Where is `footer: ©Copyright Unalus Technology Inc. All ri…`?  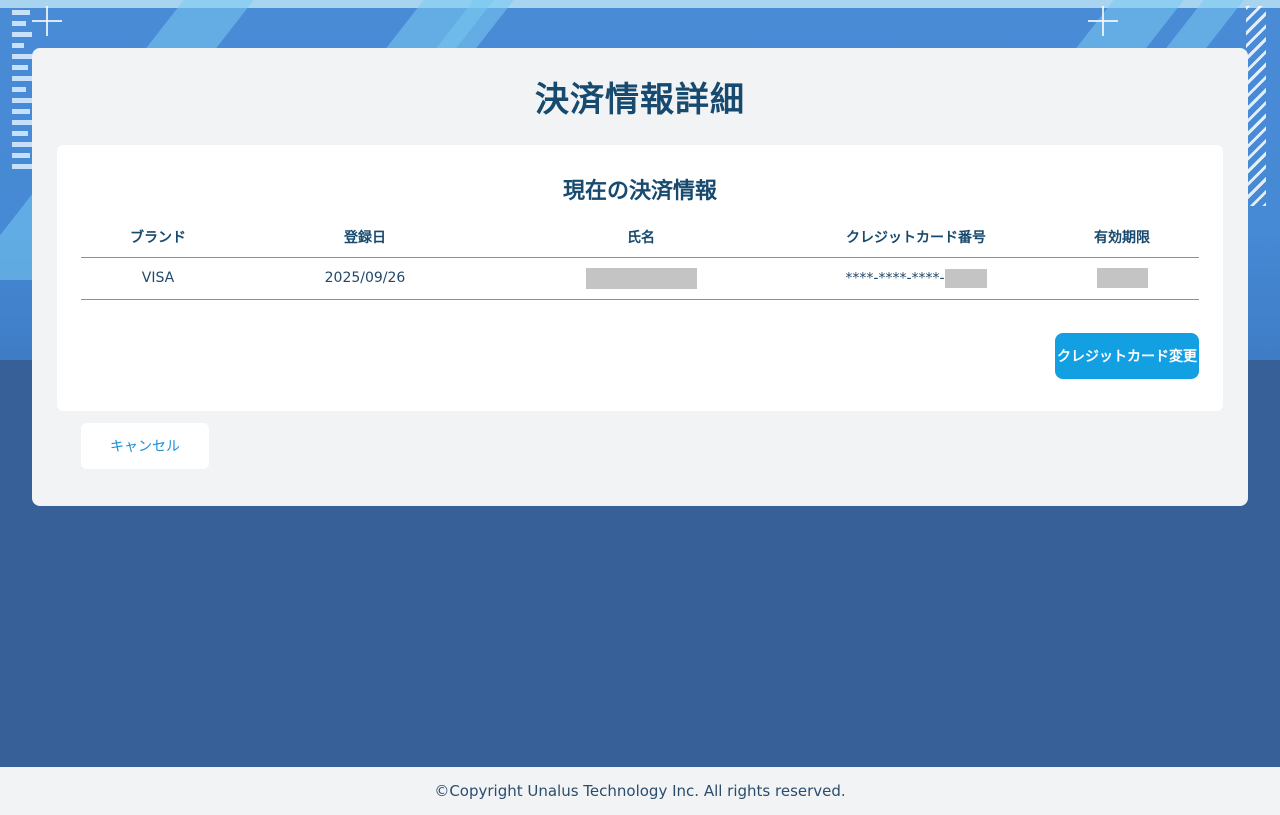 footer: ©Copyright Unalus Technology Inc. All ri… is located at coordinates (640, 791).